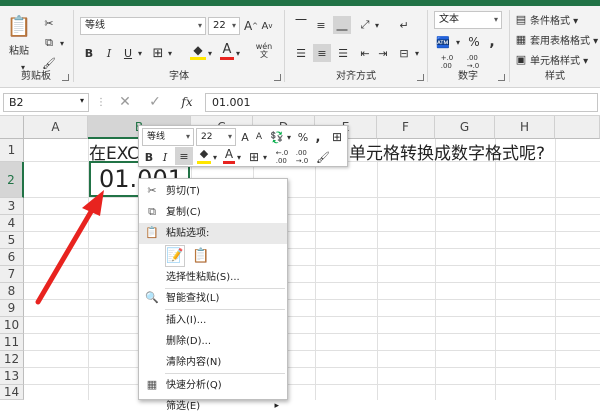 This screenshot has width=600, height=417. Describe the element at coordinates (65, 256) in the screenshot. I see `arrow-shaft` at that location.